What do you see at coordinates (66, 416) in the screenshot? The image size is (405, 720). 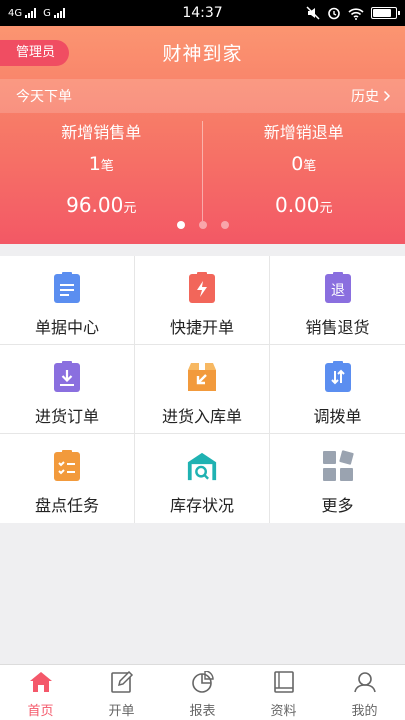 I see `menu-item-label: 进货订单` at bounding box center [66, 416].